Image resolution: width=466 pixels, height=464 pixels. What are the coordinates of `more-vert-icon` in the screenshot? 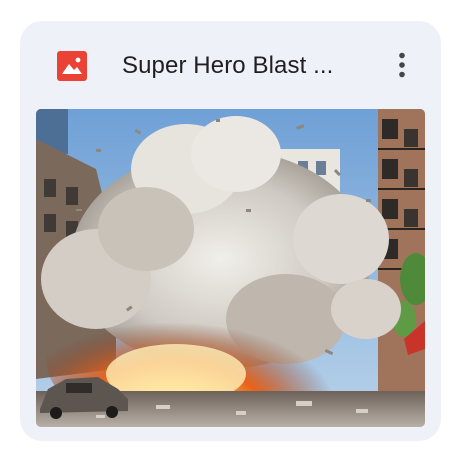 It's located at (402, 65).